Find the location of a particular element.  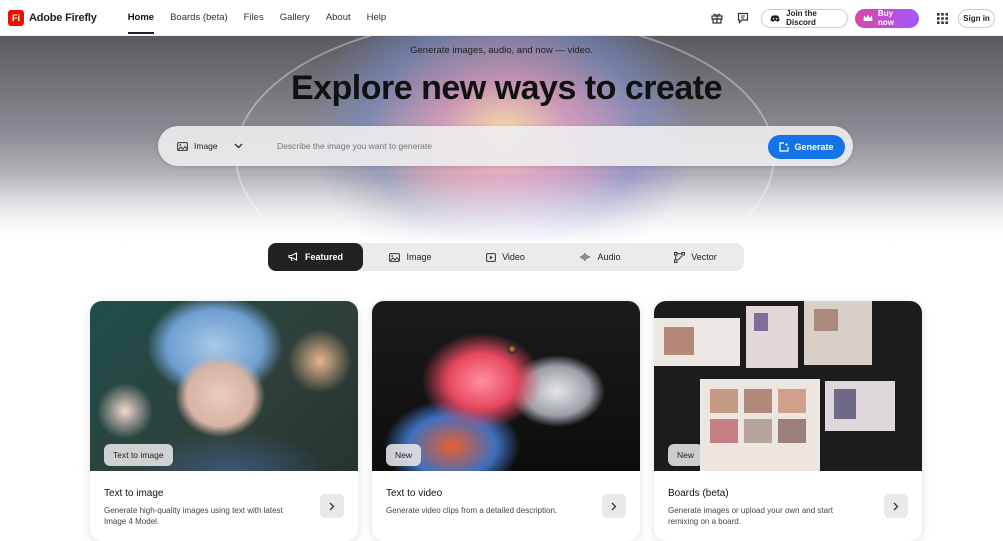

tab-vector: Vector is located at coordinates (695, 257).